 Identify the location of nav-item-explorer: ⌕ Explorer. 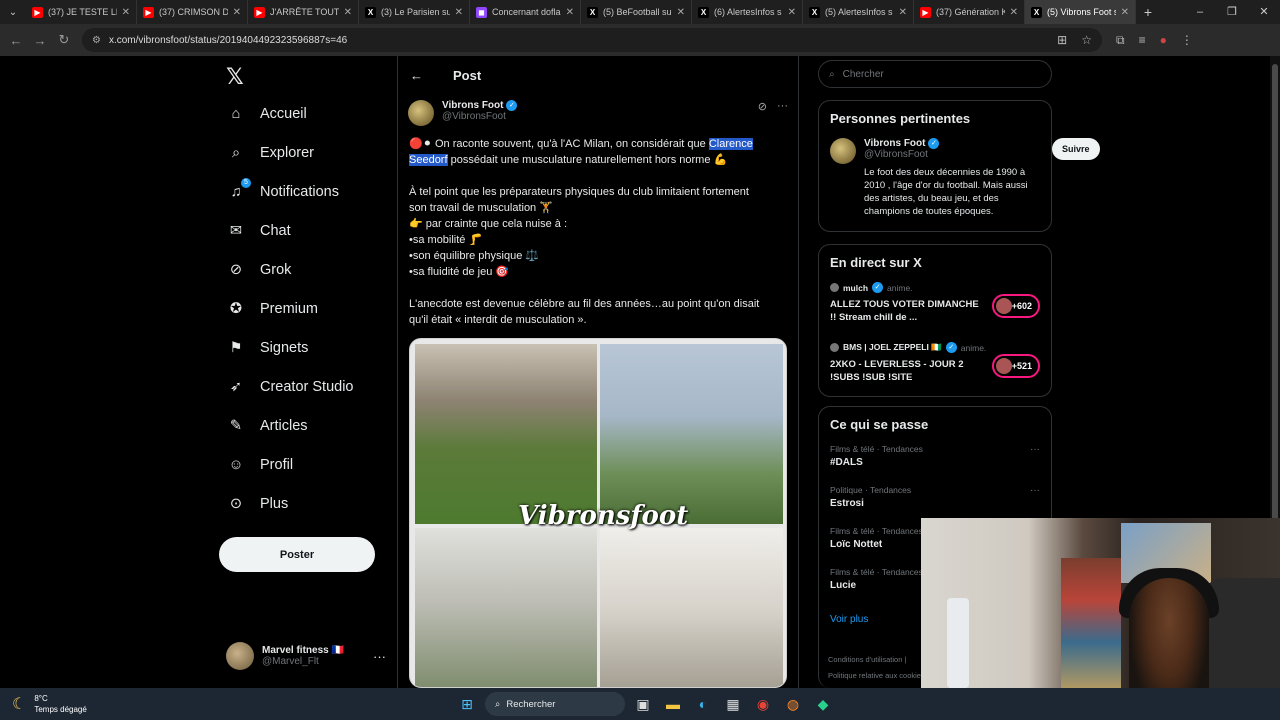
(270, 153).